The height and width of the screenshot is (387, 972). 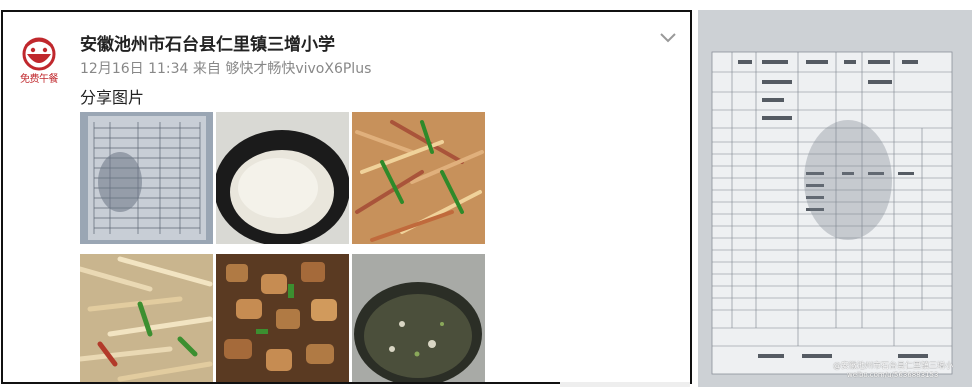 I want to click on thumbnail-shredded-tofu-dish, so click(x=146, y=318).